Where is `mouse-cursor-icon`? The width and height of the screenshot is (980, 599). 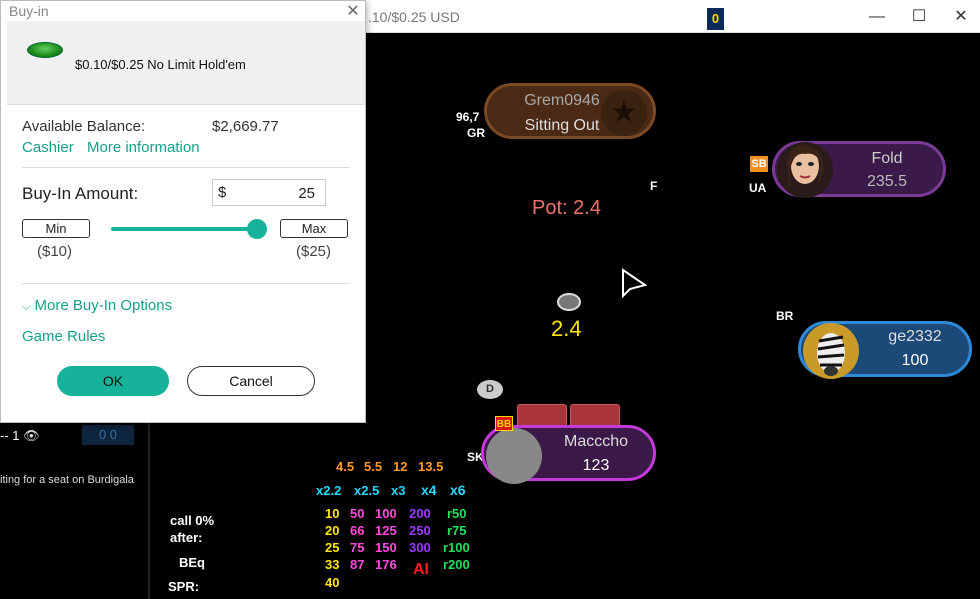
mouse-cursor-icon is located at coordinates (634, 286).